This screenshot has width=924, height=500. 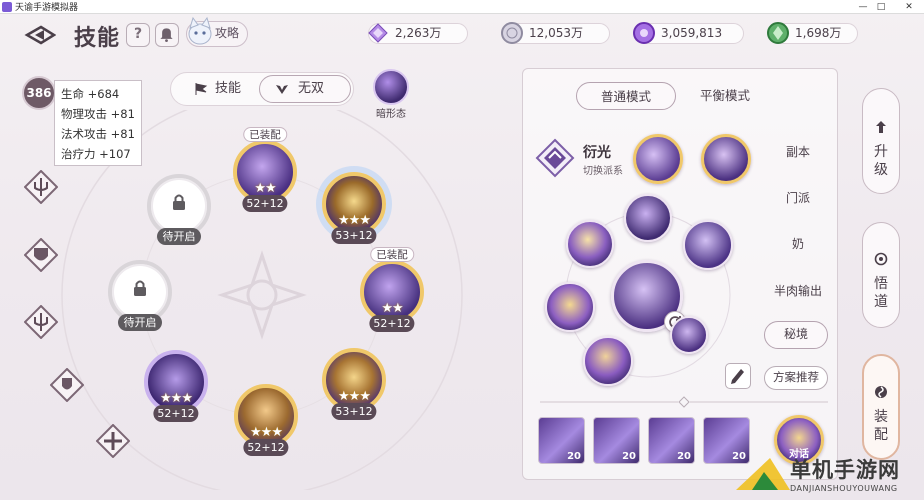 I want to click on maximize-button: □, so click(x=881, y=7).